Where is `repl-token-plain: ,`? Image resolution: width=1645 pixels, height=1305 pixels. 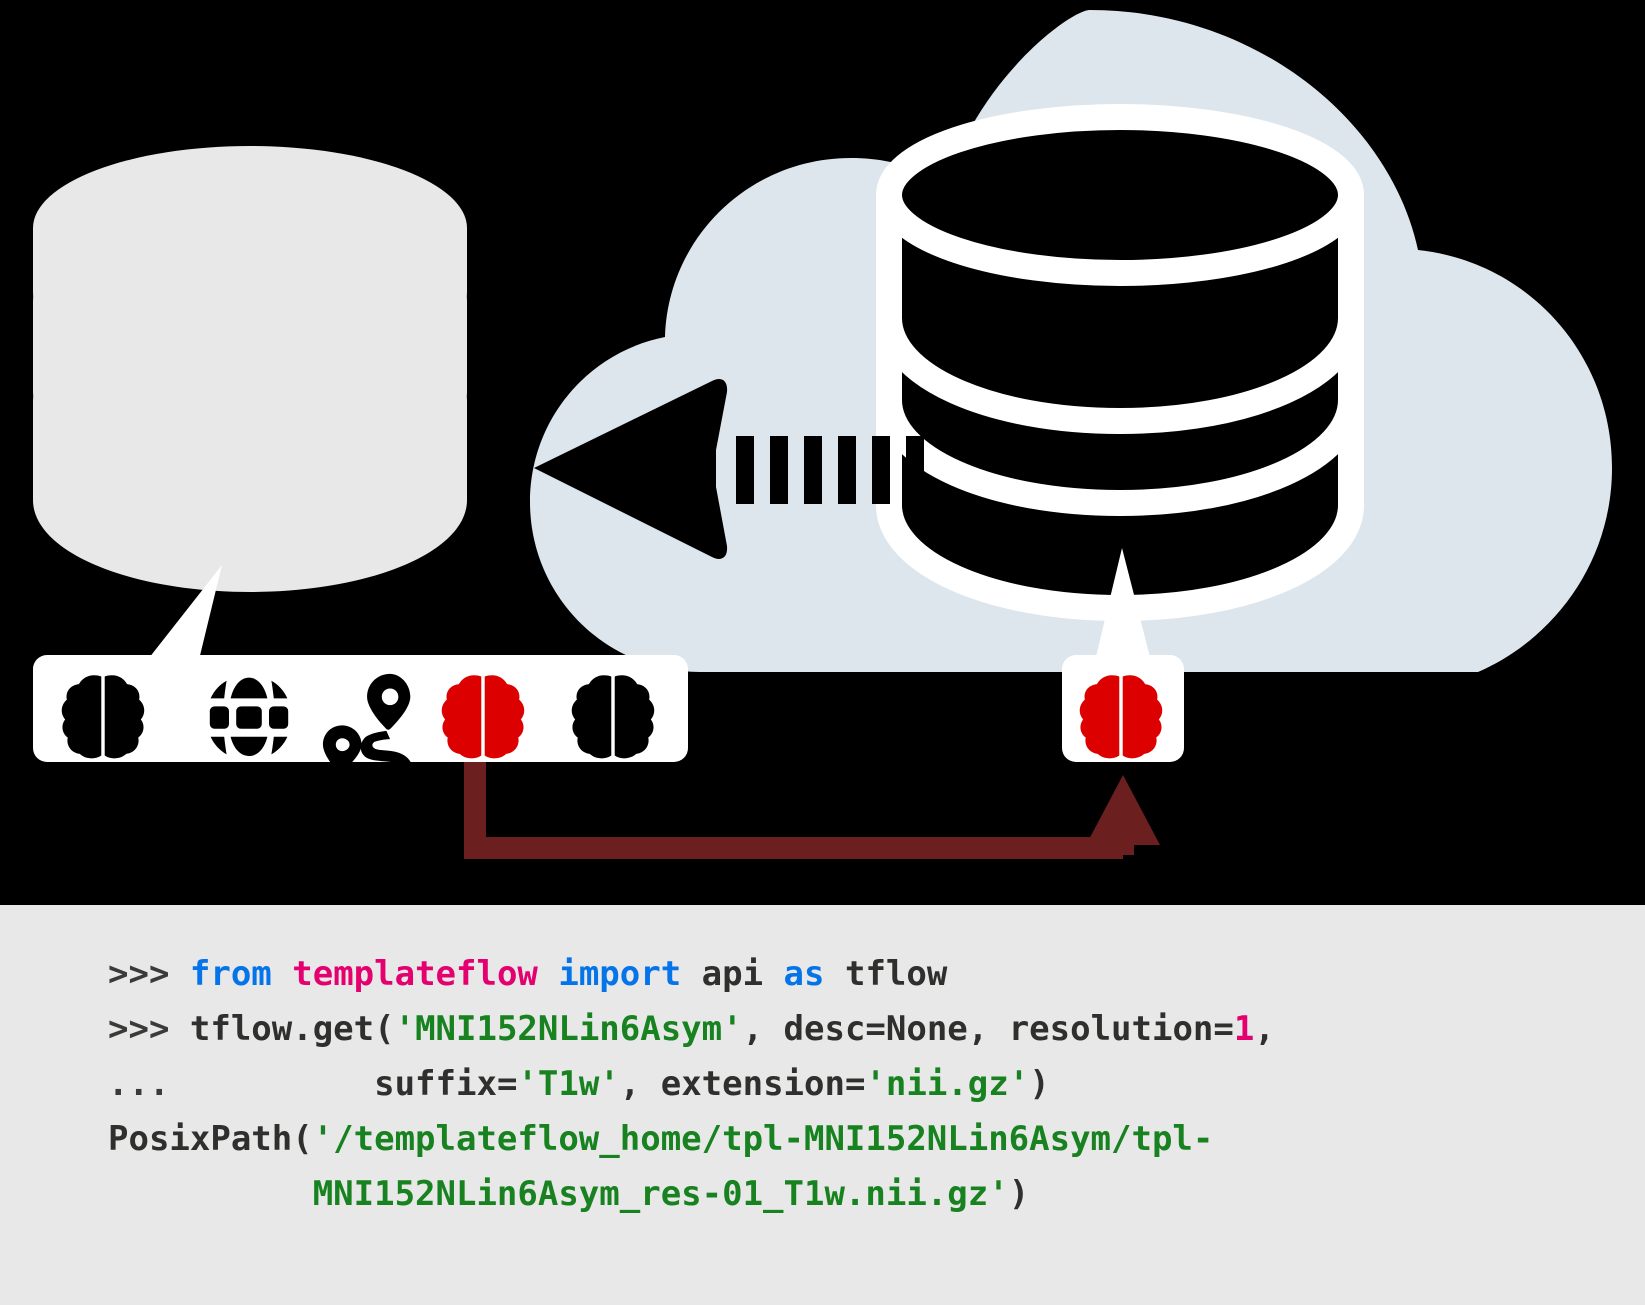
repl-token-plain: , is located at coordinates (1264, 1029).